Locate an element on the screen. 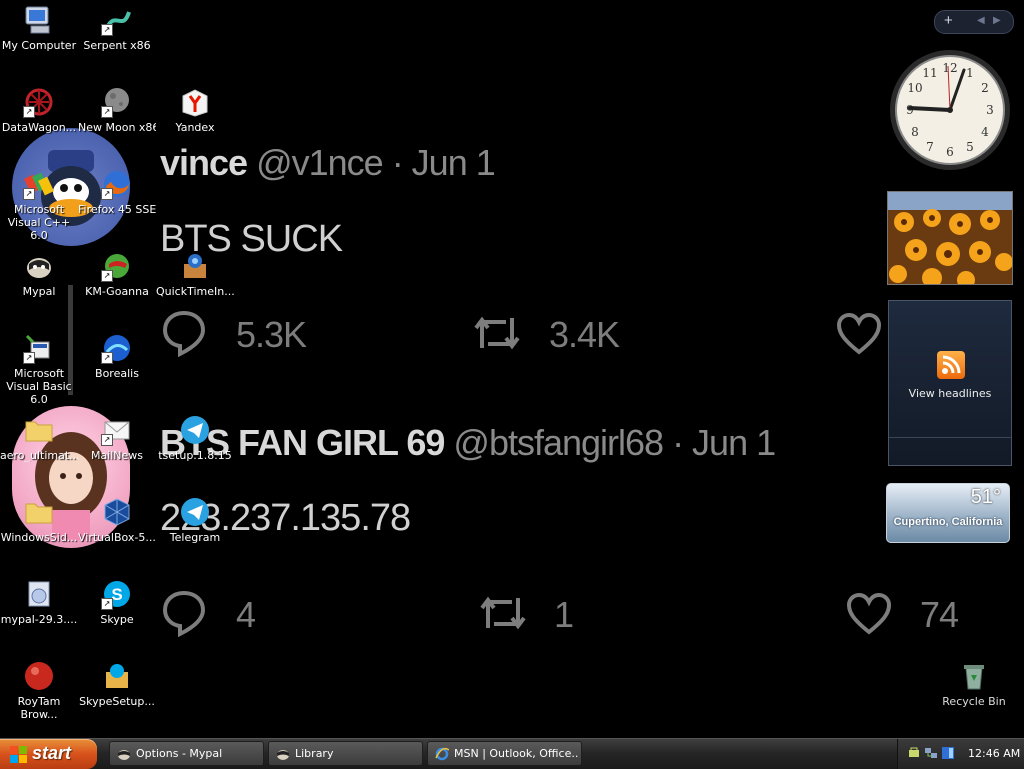 The width and height of the screenshot is (1024, 769). network-icon is located at coordinates (931, 753).